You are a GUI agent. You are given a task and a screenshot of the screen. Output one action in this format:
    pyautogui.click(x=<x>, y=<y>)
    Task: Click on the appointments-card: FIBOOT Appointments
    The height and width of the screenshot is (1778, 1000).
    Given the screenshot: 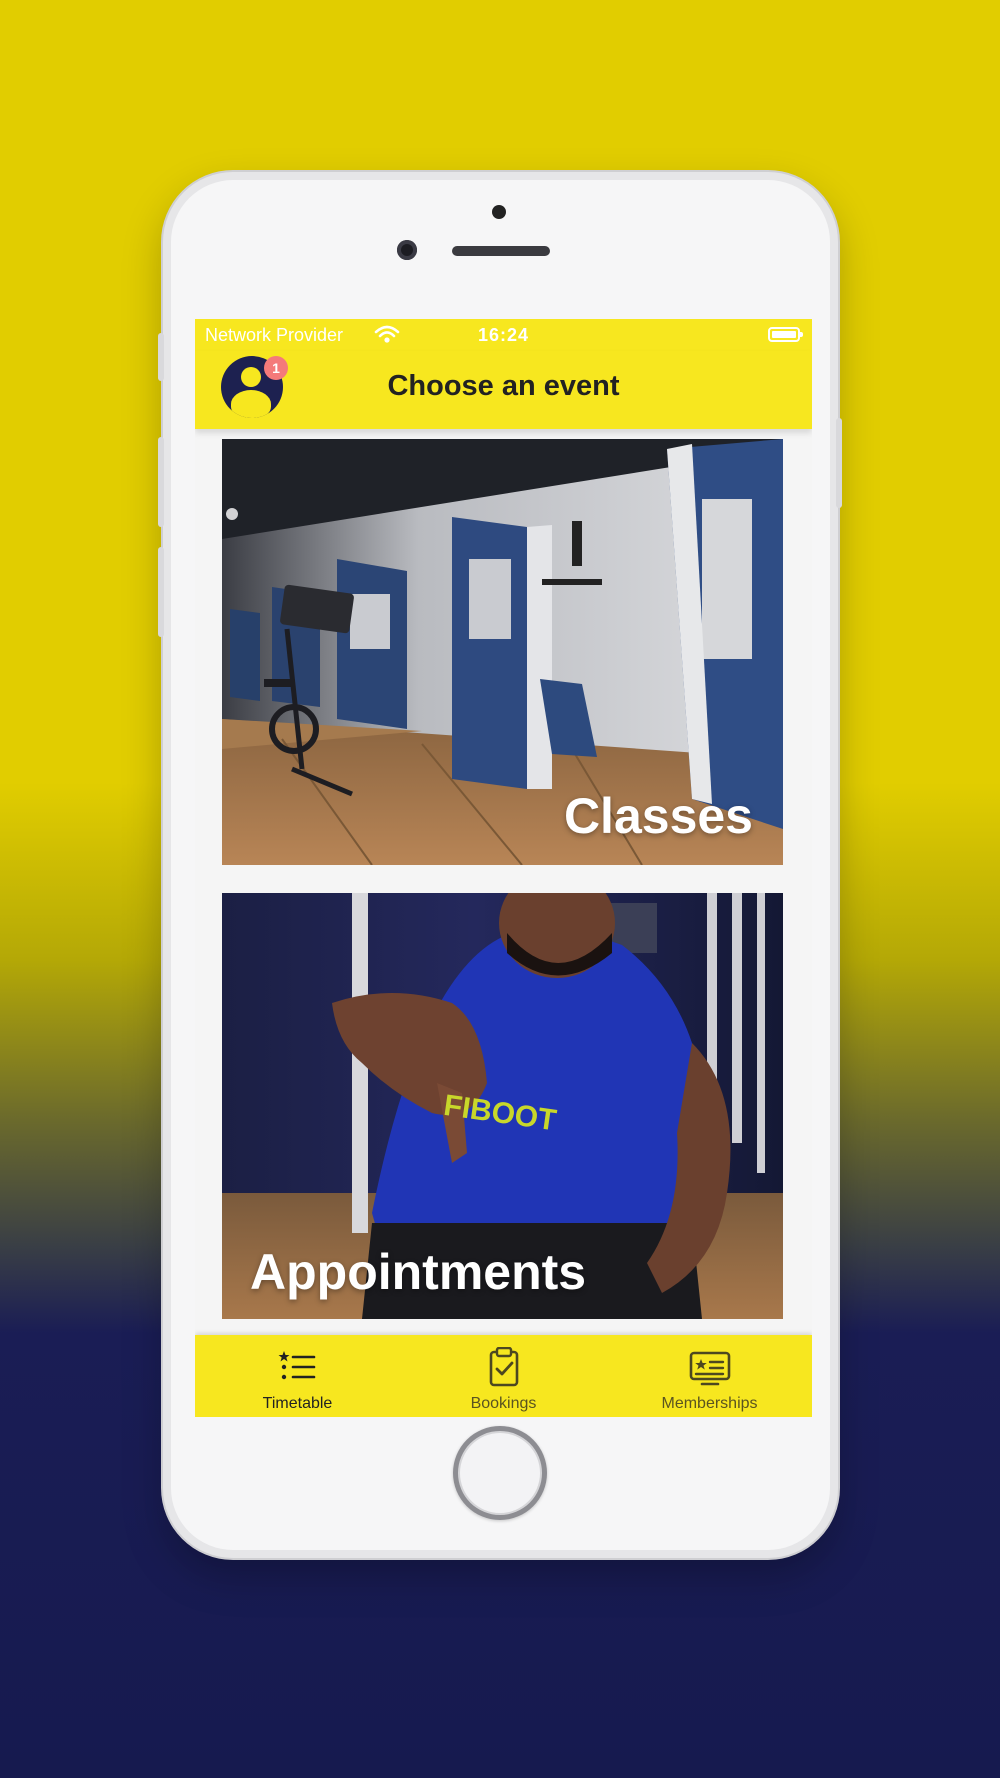 What is the action you would take?
    pyautogui.click(x=502, y=1106)
    